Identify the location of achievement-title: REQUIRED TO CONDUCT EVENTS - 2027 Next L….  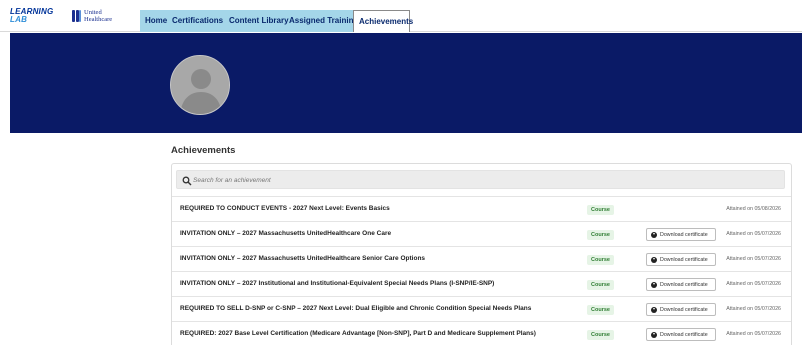
(285, 208).